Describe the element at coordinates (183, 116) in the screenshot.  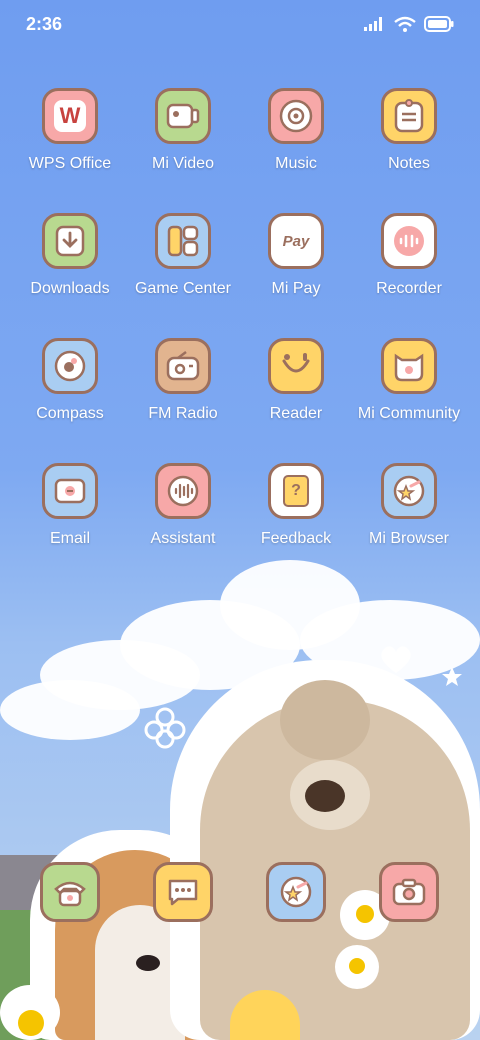
I see `video-icon` at that location.